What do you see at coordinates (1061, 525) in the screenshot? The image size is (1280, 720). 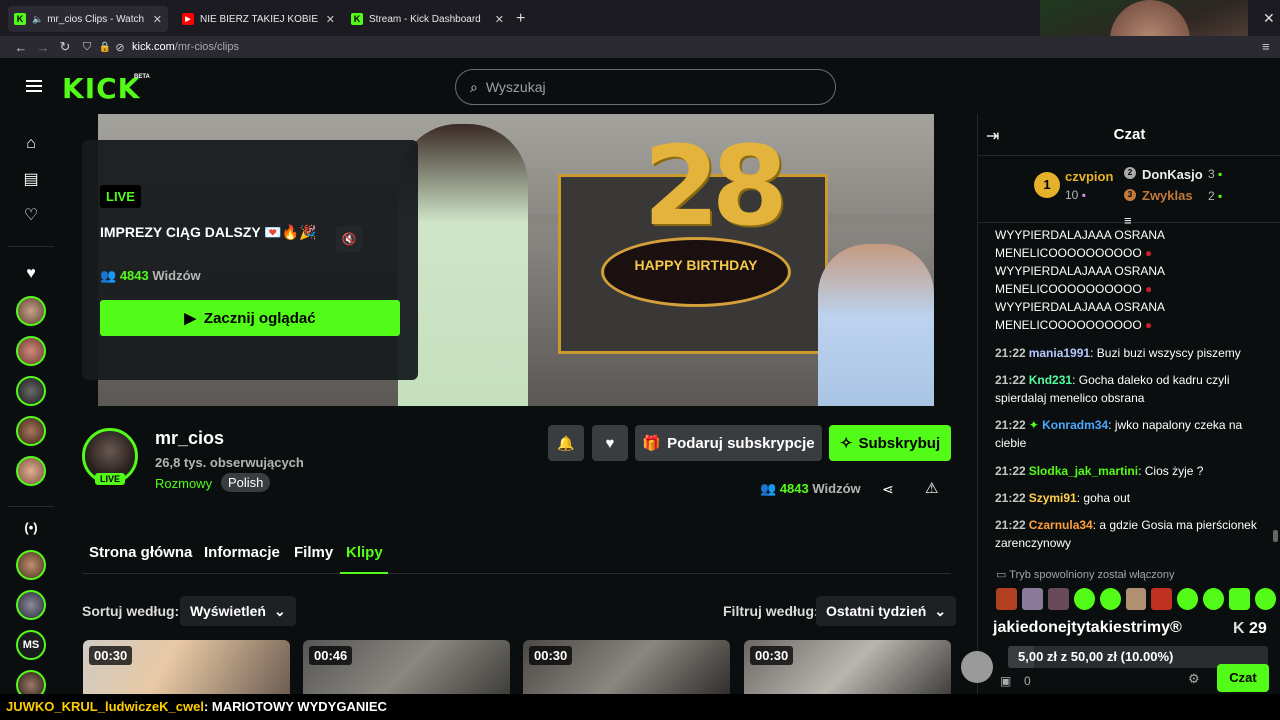 I see `message-user: Czarnula34` at bounding box center [1061, 525].